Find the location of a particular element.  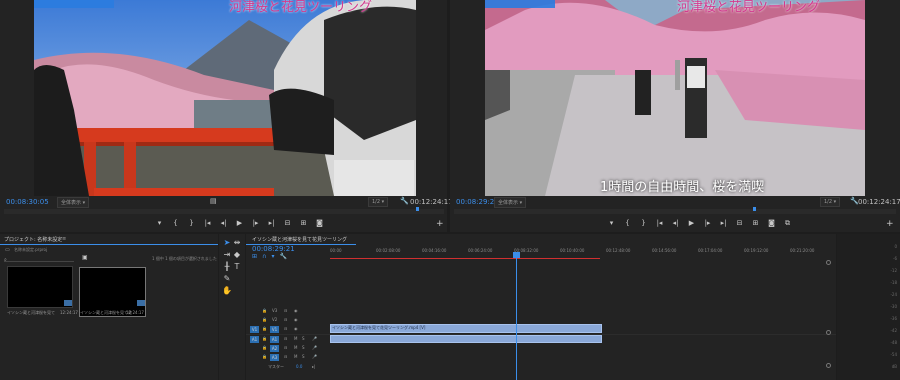

source-fit-dropdown: 全体表示 ▾ is located at coordinates (73, 202).